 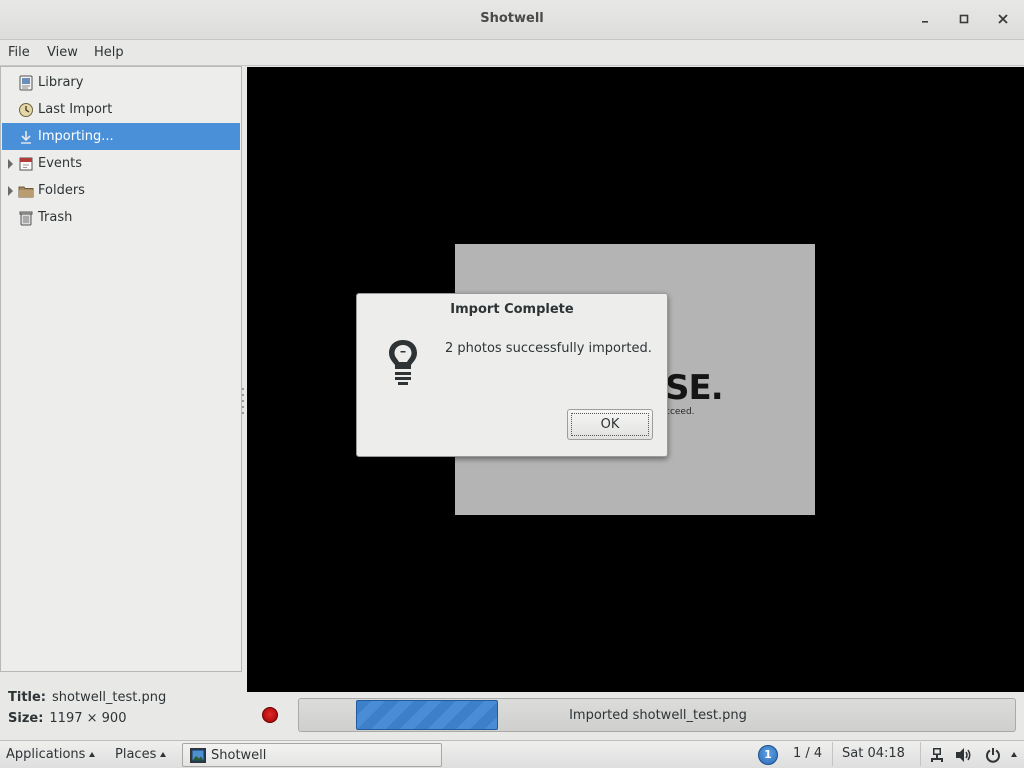 I want to click on ok-button: OK, so click(x=610, y=424).